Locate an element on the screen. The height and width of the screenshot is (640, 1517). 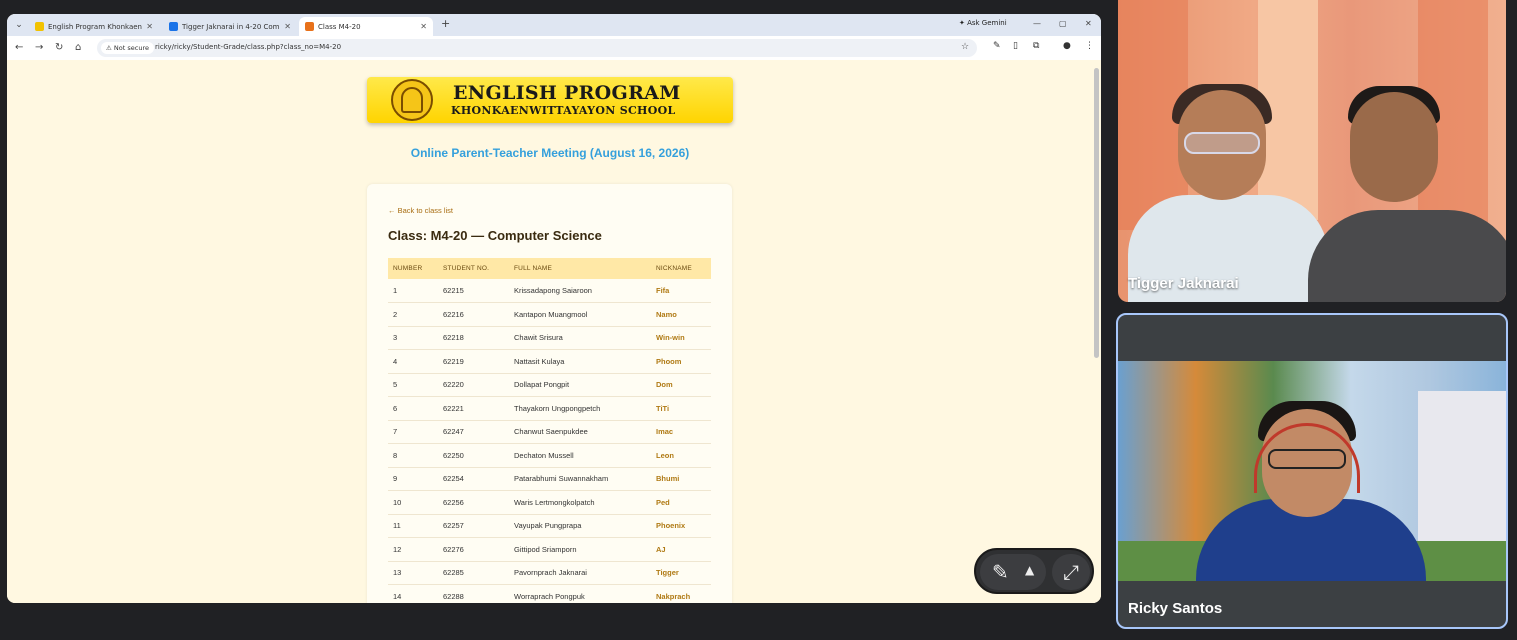
student-number: 12 is located at coordinates (413, 549).